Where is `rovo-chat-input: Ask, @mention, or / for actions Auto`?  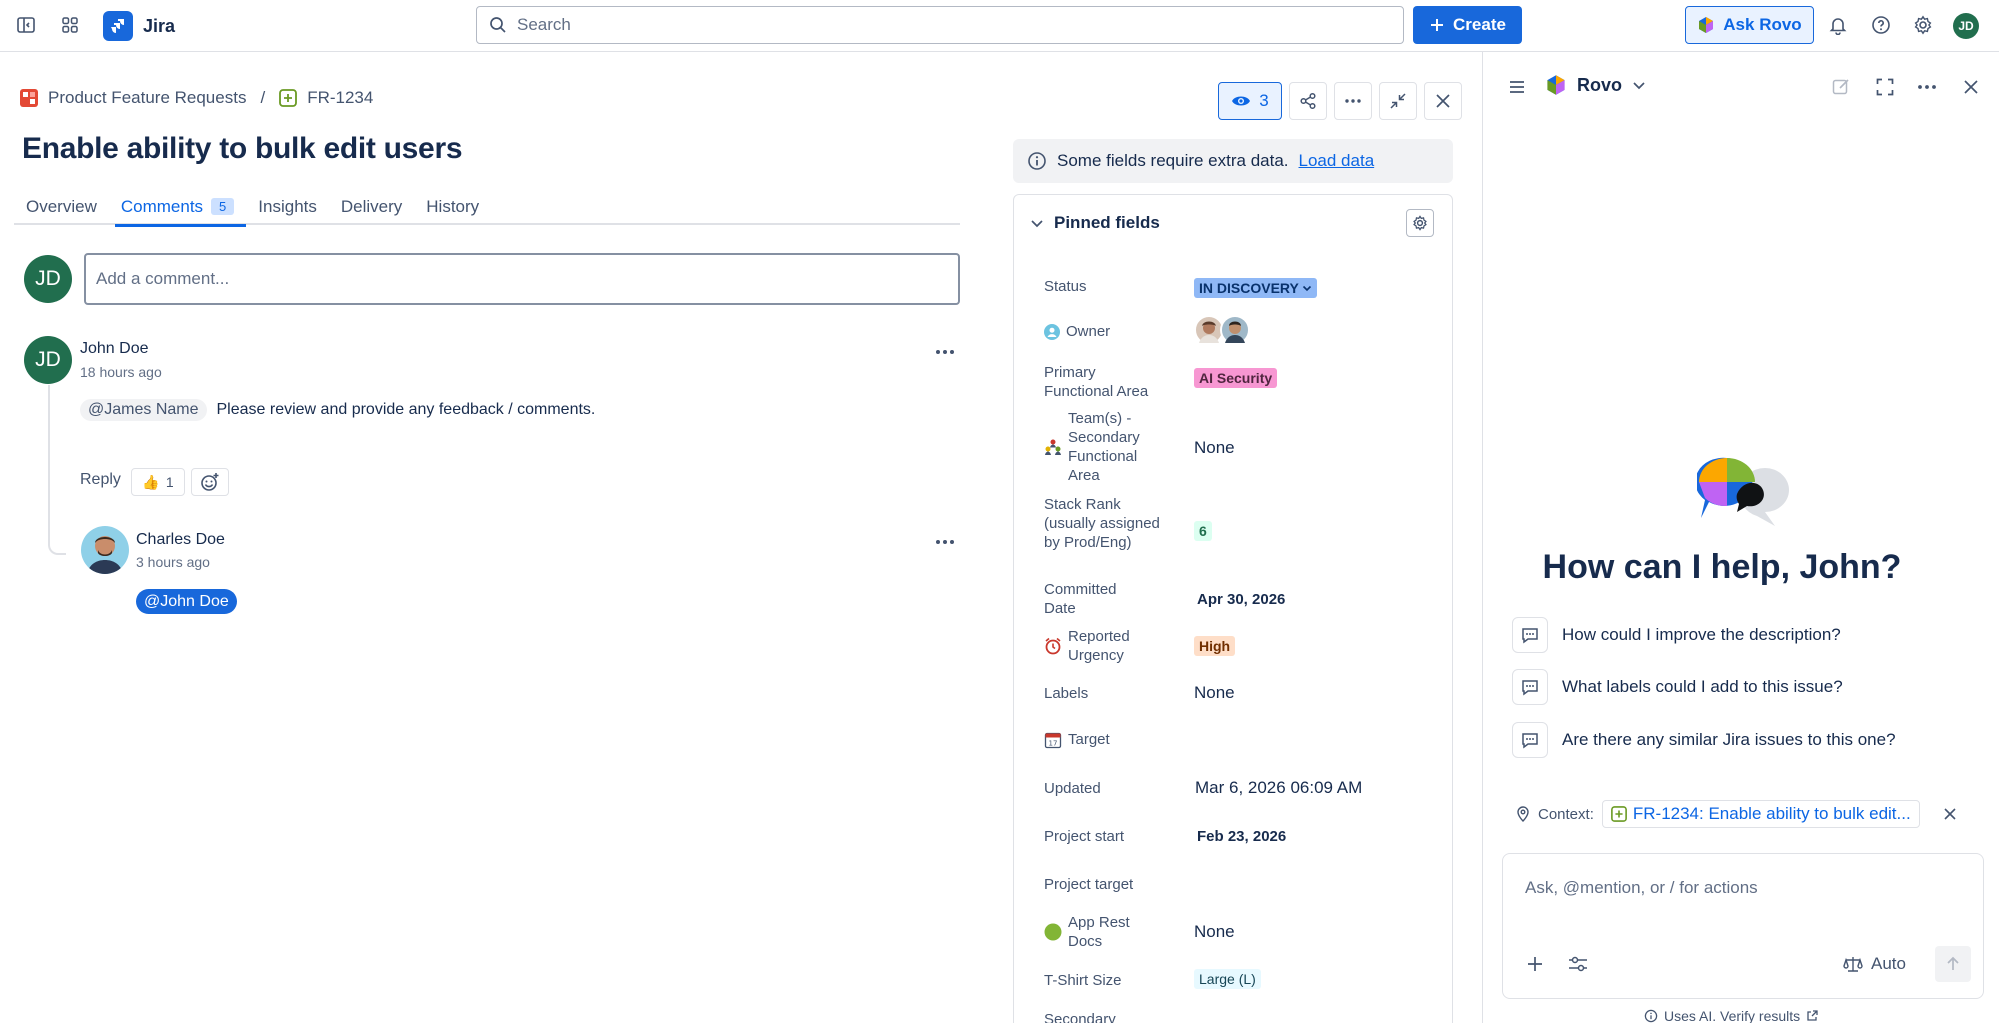
rovo-chat-input: Ask, @mention, or / for actions Auto is located at coordinates (1743, 926).